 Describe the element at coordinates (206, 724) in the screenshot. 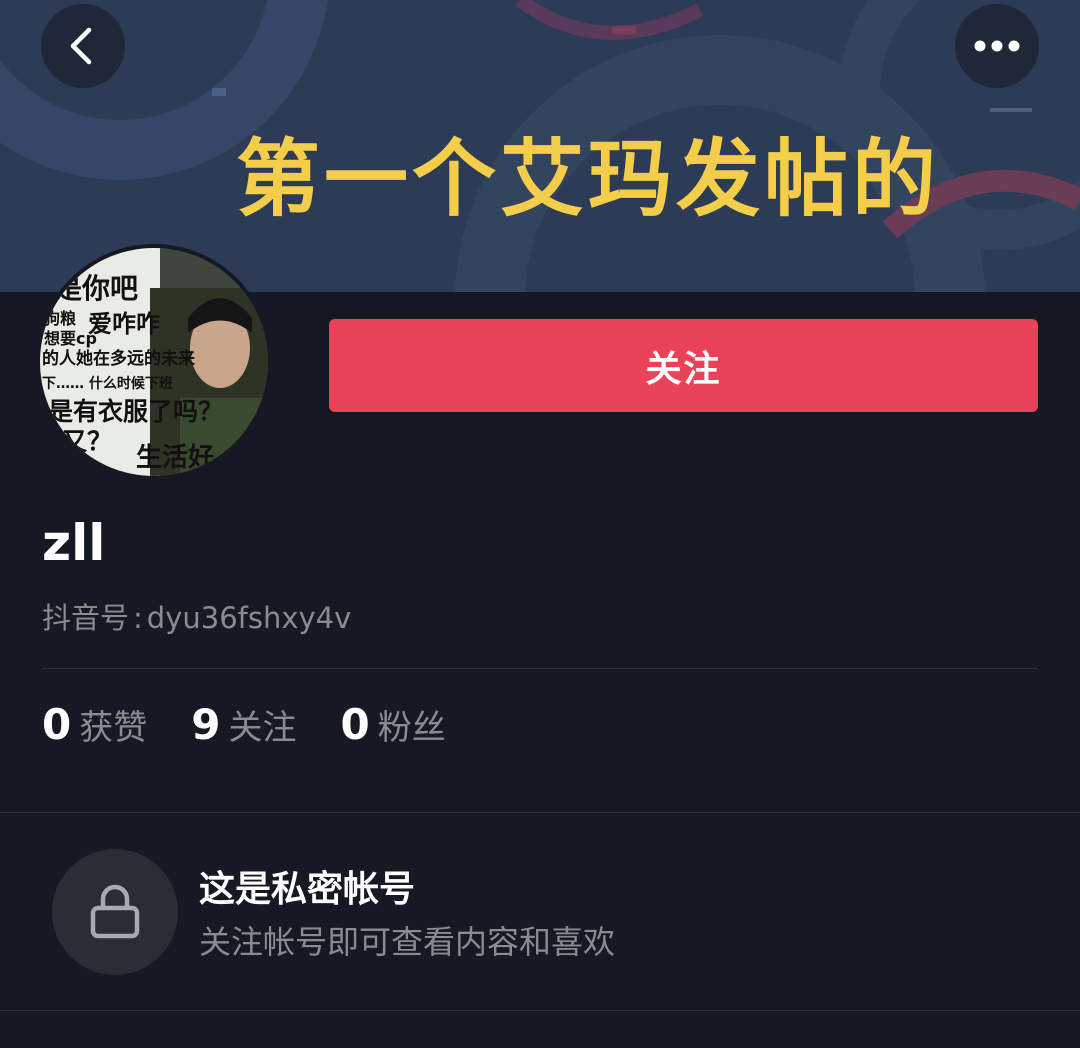

I see `stat-value: 9` at that location.